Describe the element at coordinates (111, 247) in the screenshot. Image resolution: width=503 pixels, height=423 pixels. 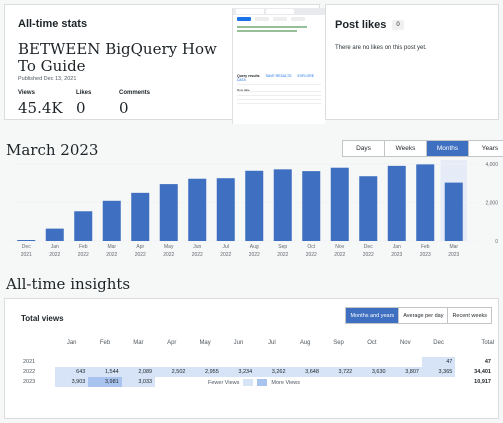
I see `x-tick-month: Mar` at that location.